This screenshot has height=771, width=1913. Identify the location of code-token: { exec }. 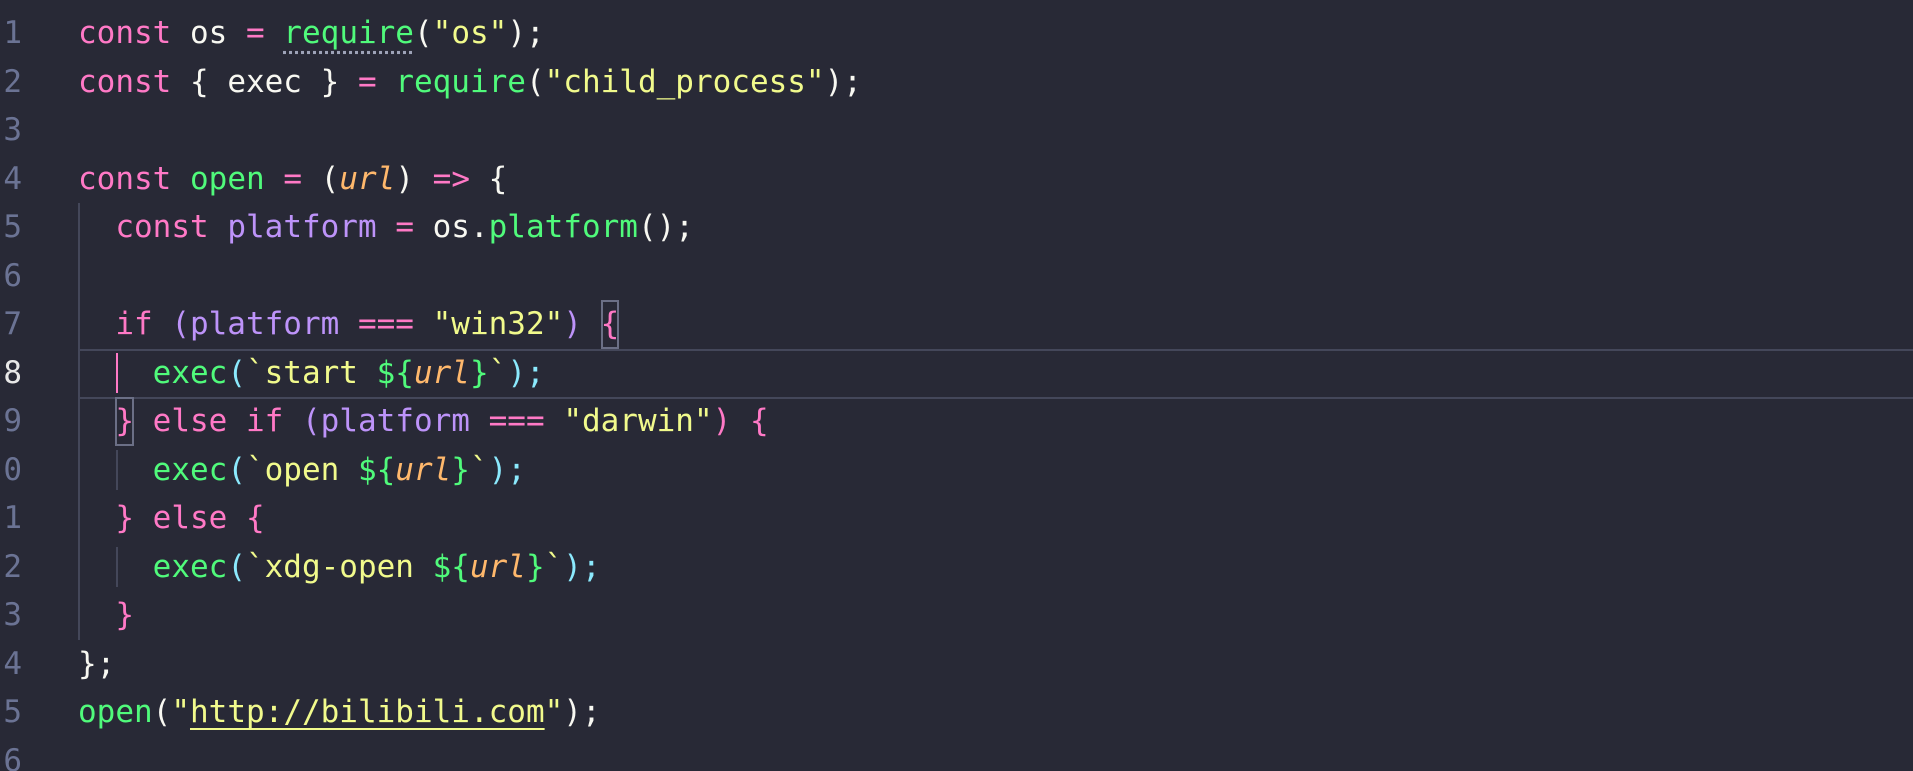
(264, 81).